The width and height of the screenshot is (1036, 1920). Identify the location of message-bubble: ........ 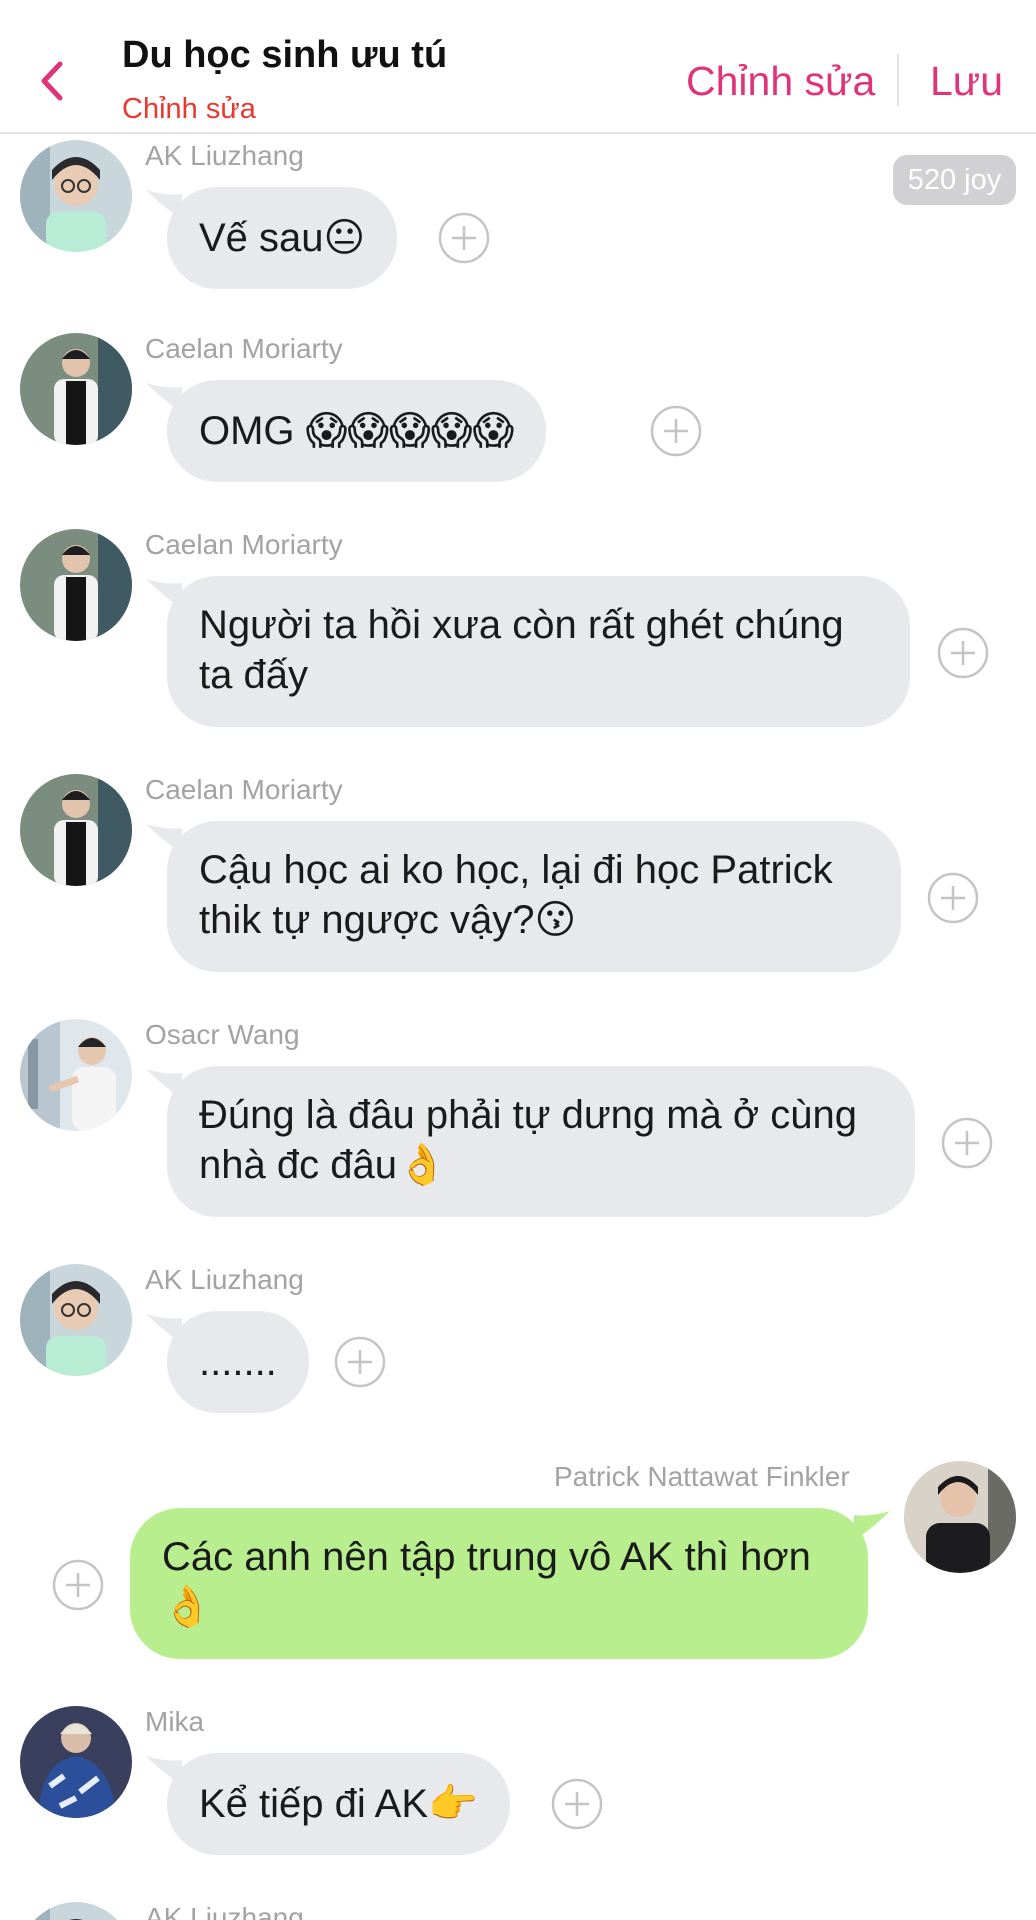
(238, 1362).